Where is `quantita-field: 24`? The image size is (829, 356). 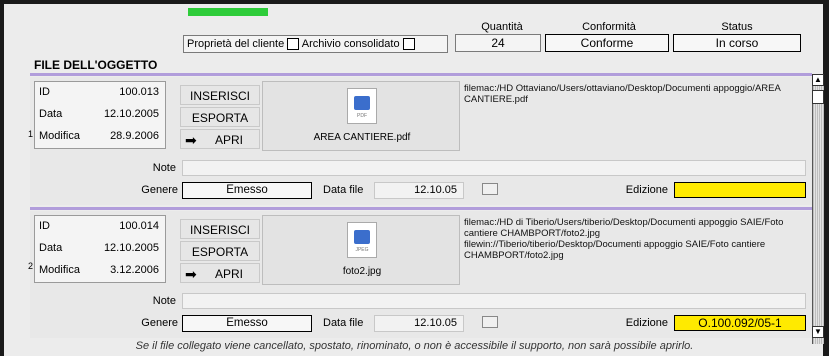 quantita-field: 24 is located at coordinates (498, 43).